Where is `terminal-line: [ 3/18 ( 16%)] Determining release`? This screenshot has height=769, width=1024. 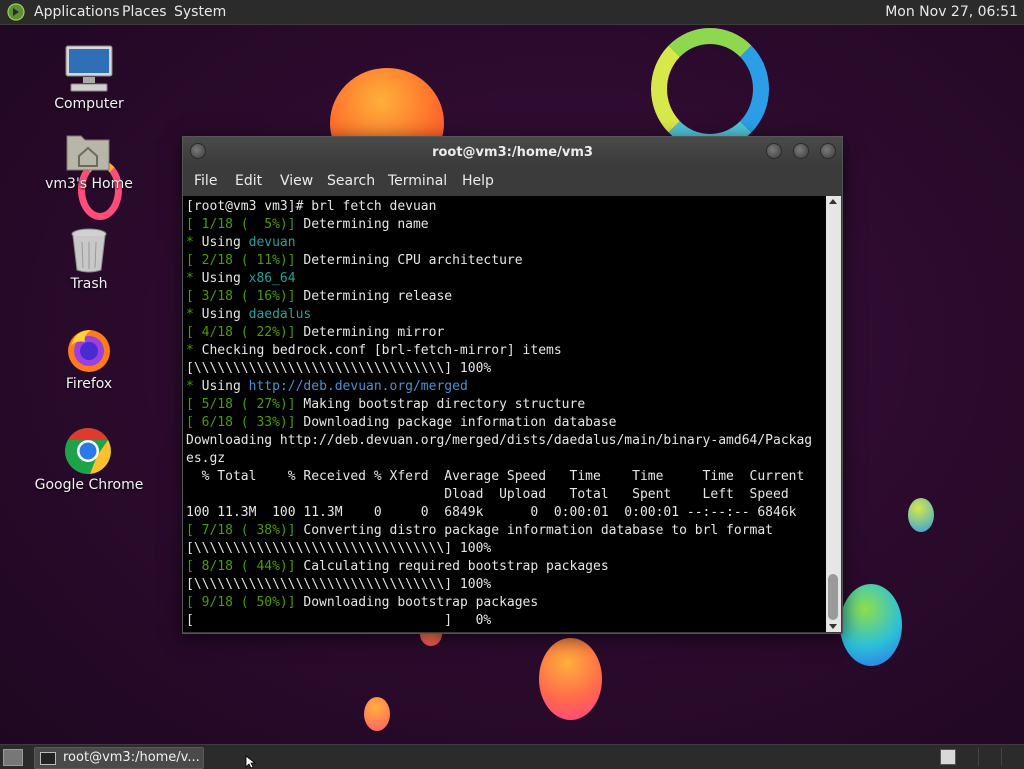
terminal-line: [ 3/18 ( 16%)] Determining release is located at coordinates (499, 297).